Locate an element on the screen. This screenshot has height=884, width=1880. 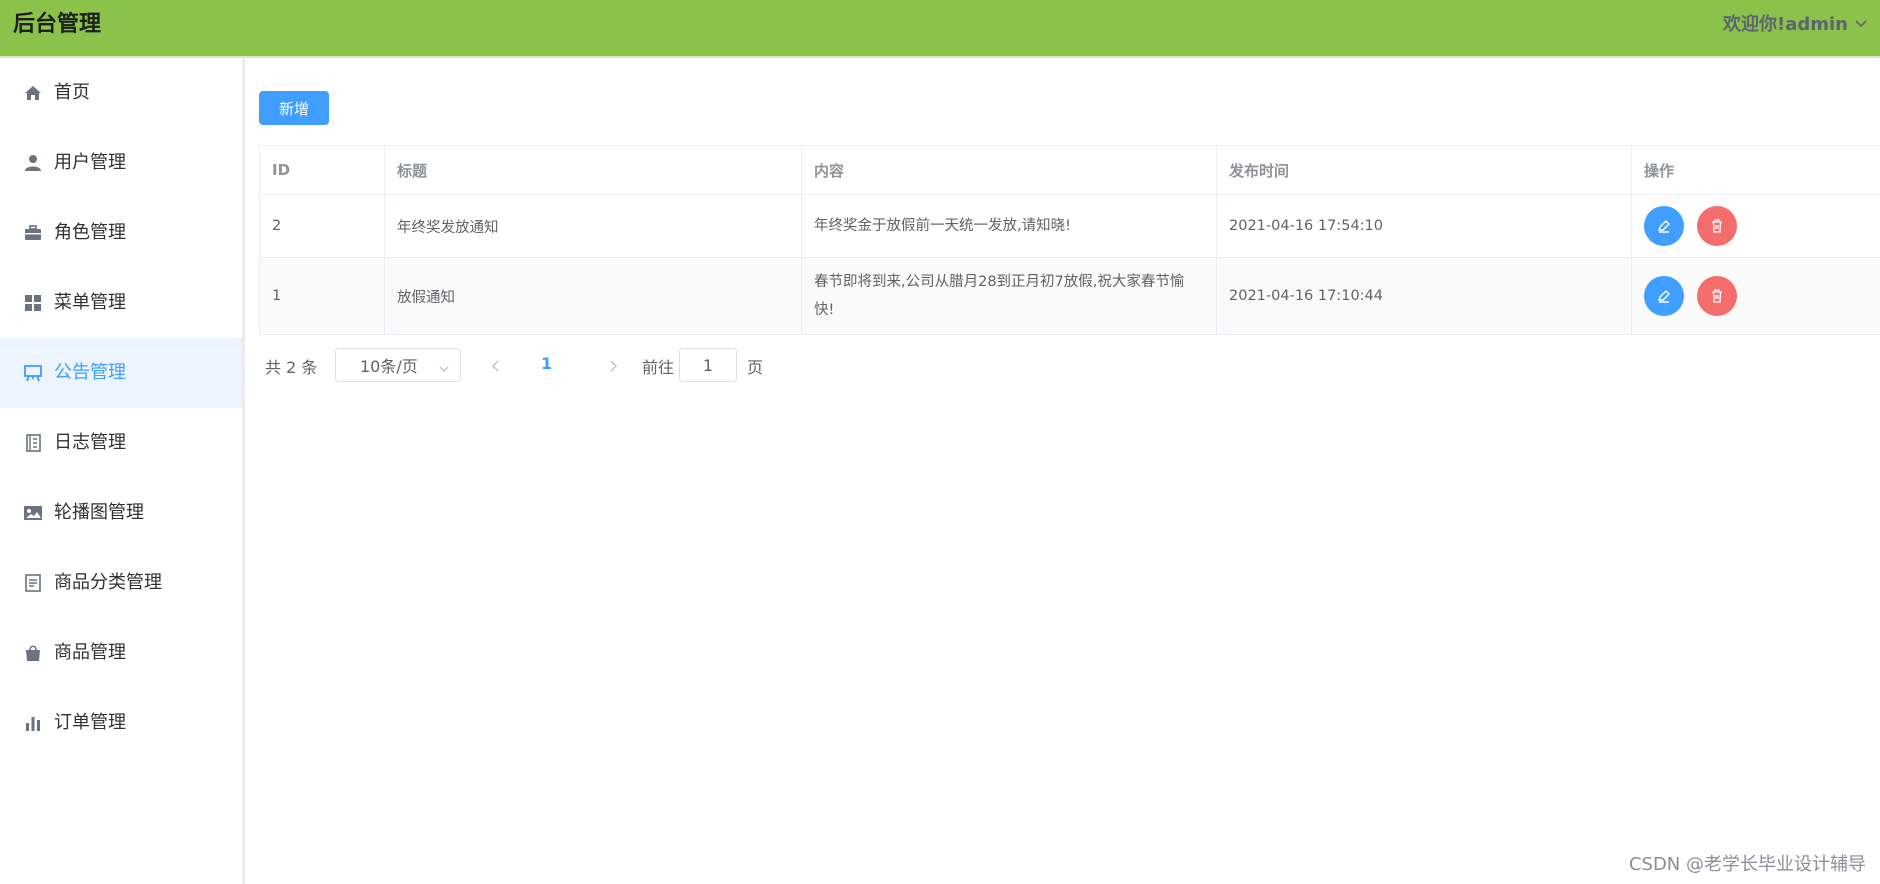
sidebar-item-notices: 公告管理 is located at coordinates (121, 373).